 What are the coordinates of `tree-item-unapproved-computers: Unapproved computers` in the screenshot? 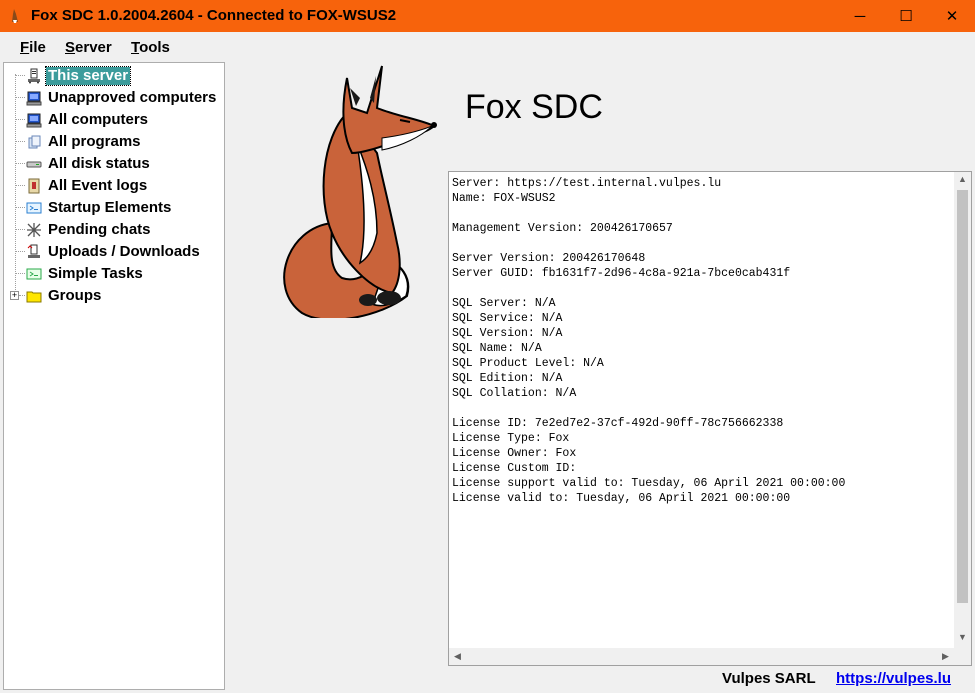 It's located at (114, 98).